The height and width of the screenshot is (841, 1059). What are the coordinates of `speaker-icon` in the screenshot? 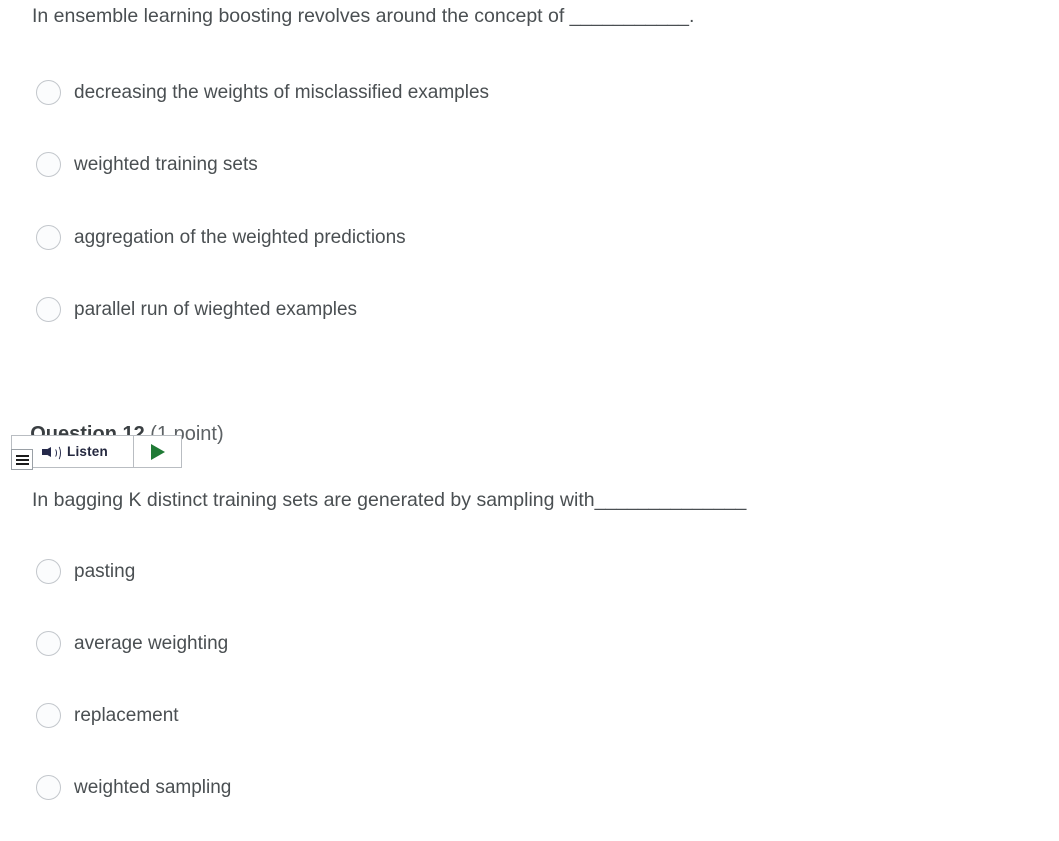 It's located at (51, 452).